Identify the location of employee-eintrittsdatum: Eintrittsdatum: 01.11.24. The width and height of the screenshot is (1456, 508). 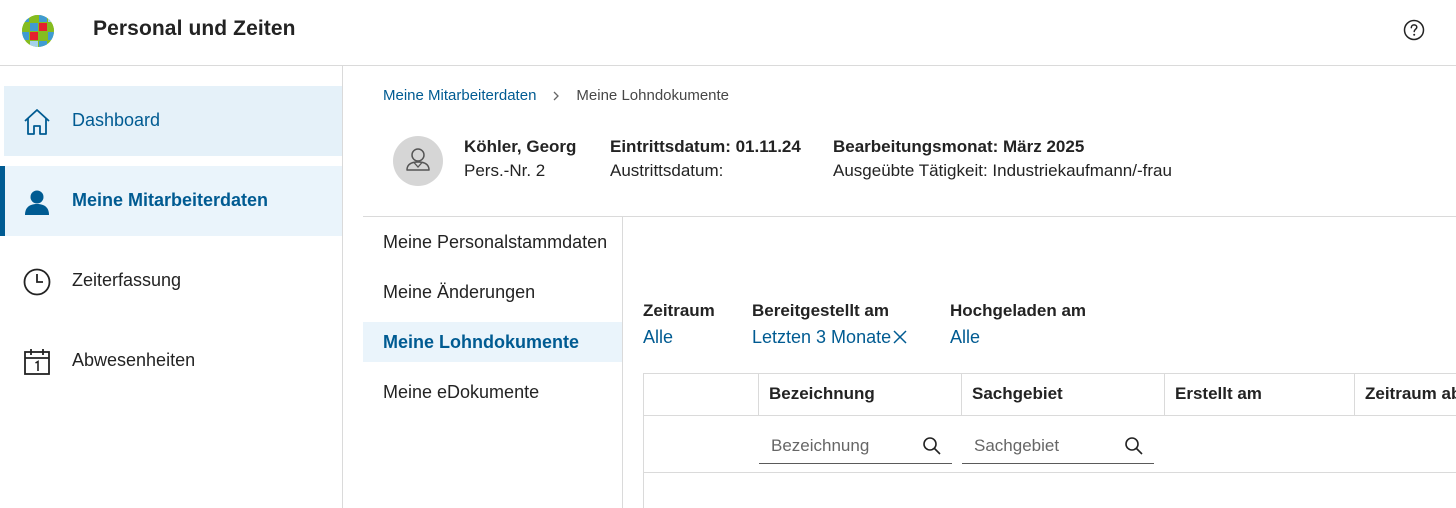
(705, 146).